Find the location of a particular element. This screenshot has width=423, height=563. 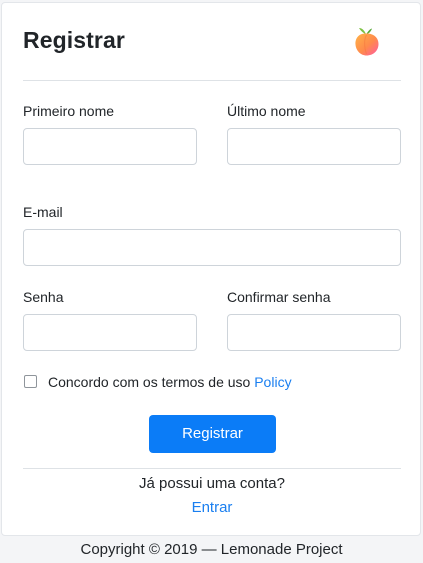

confirm-password-label: Confirmar senha is located at coordinates (279, 297).